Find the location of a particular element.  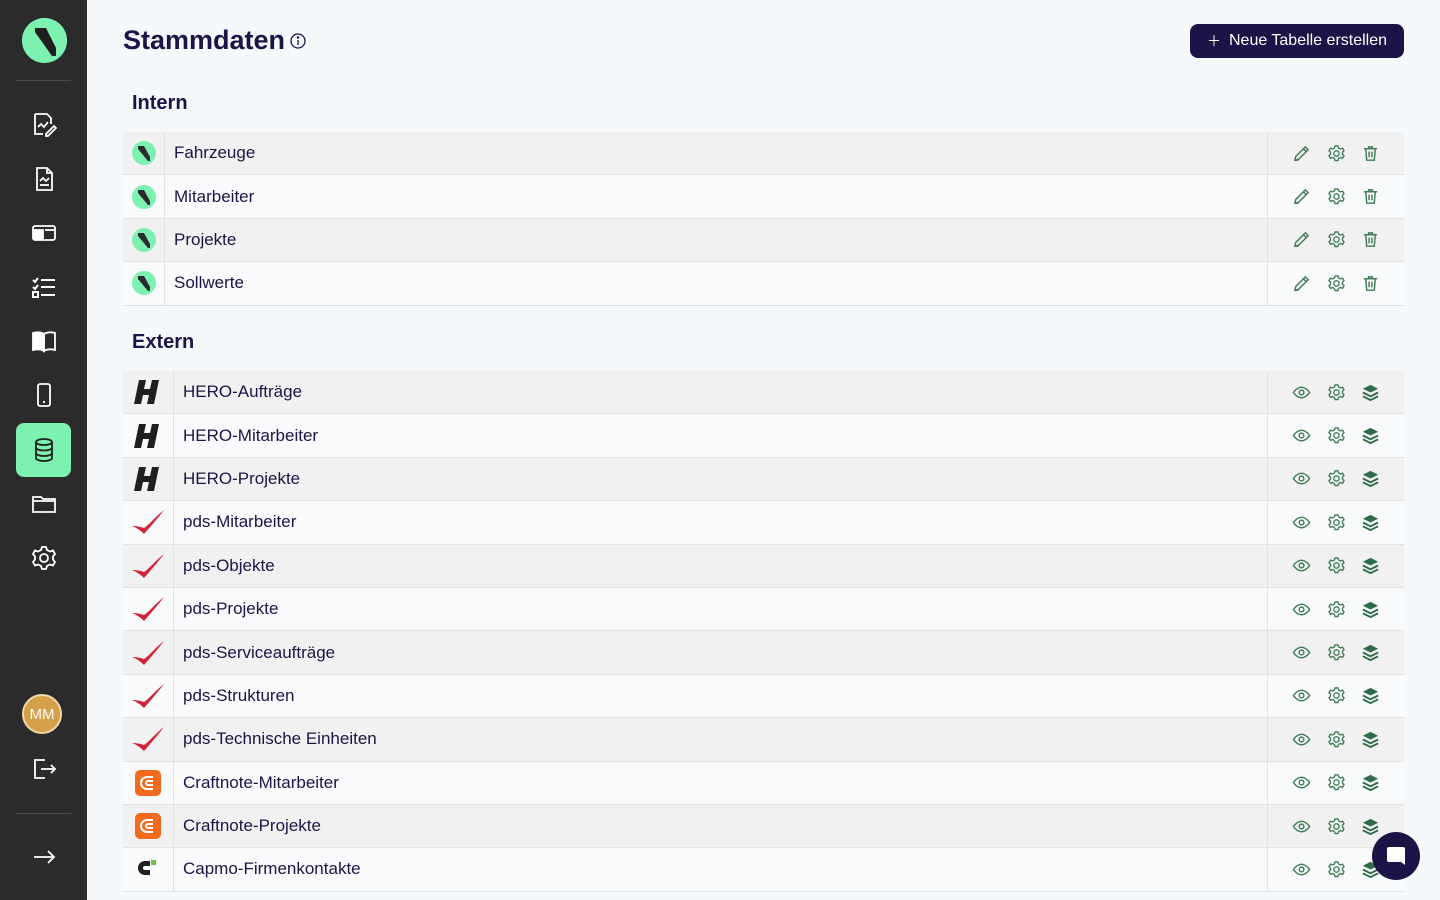

table-row: Fahrzeuge is located at coordinates (763, 154).